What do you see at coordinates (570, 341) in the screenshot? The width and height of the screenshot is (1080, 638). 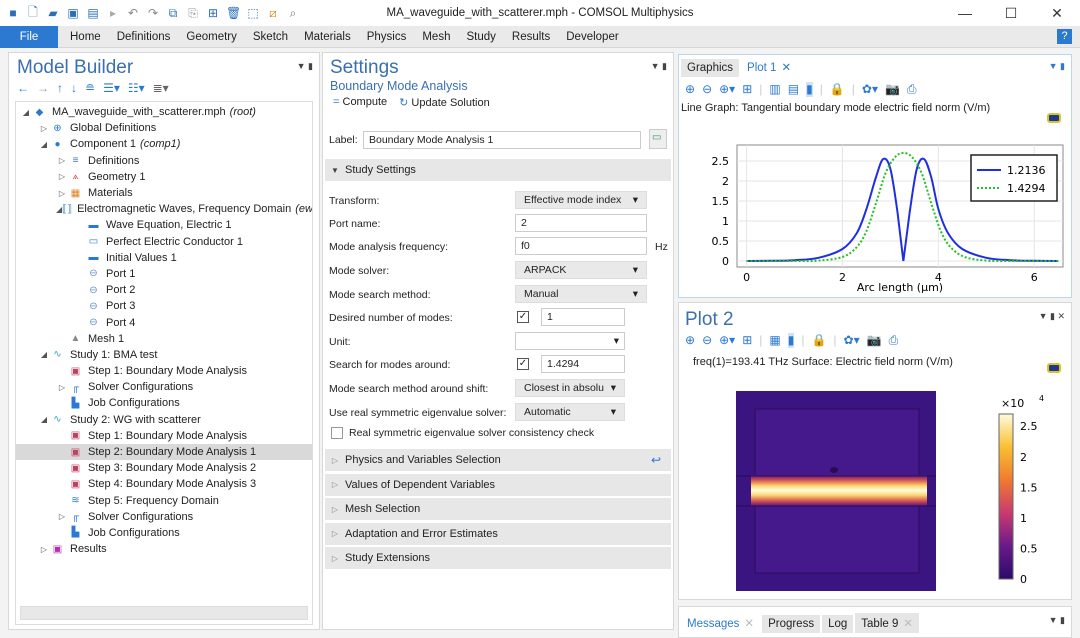 I see `unit-select: ▾` at bounding box center [570, 341].